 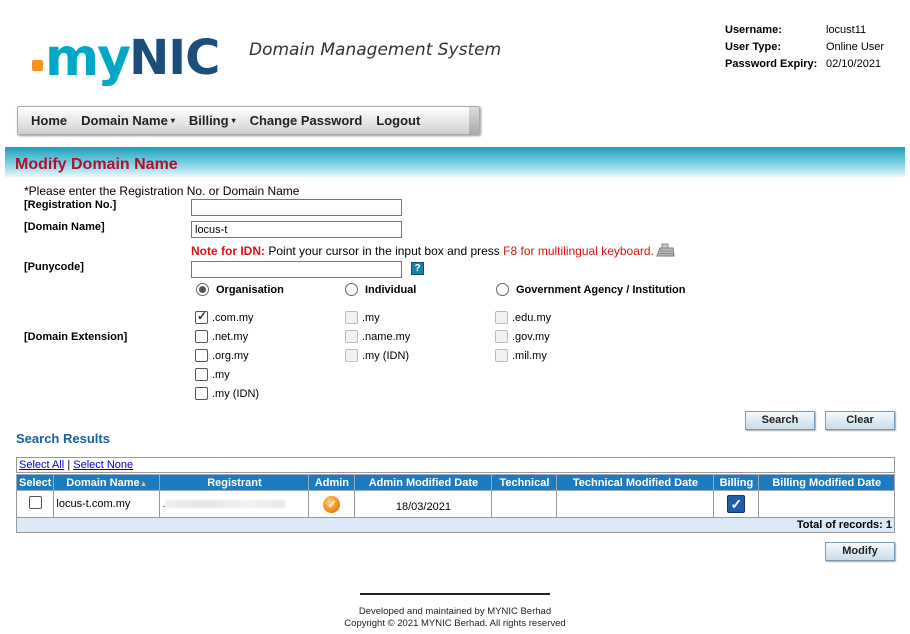 I want to click on page-title: Modify Domain Name, so click(x=96, y=164).